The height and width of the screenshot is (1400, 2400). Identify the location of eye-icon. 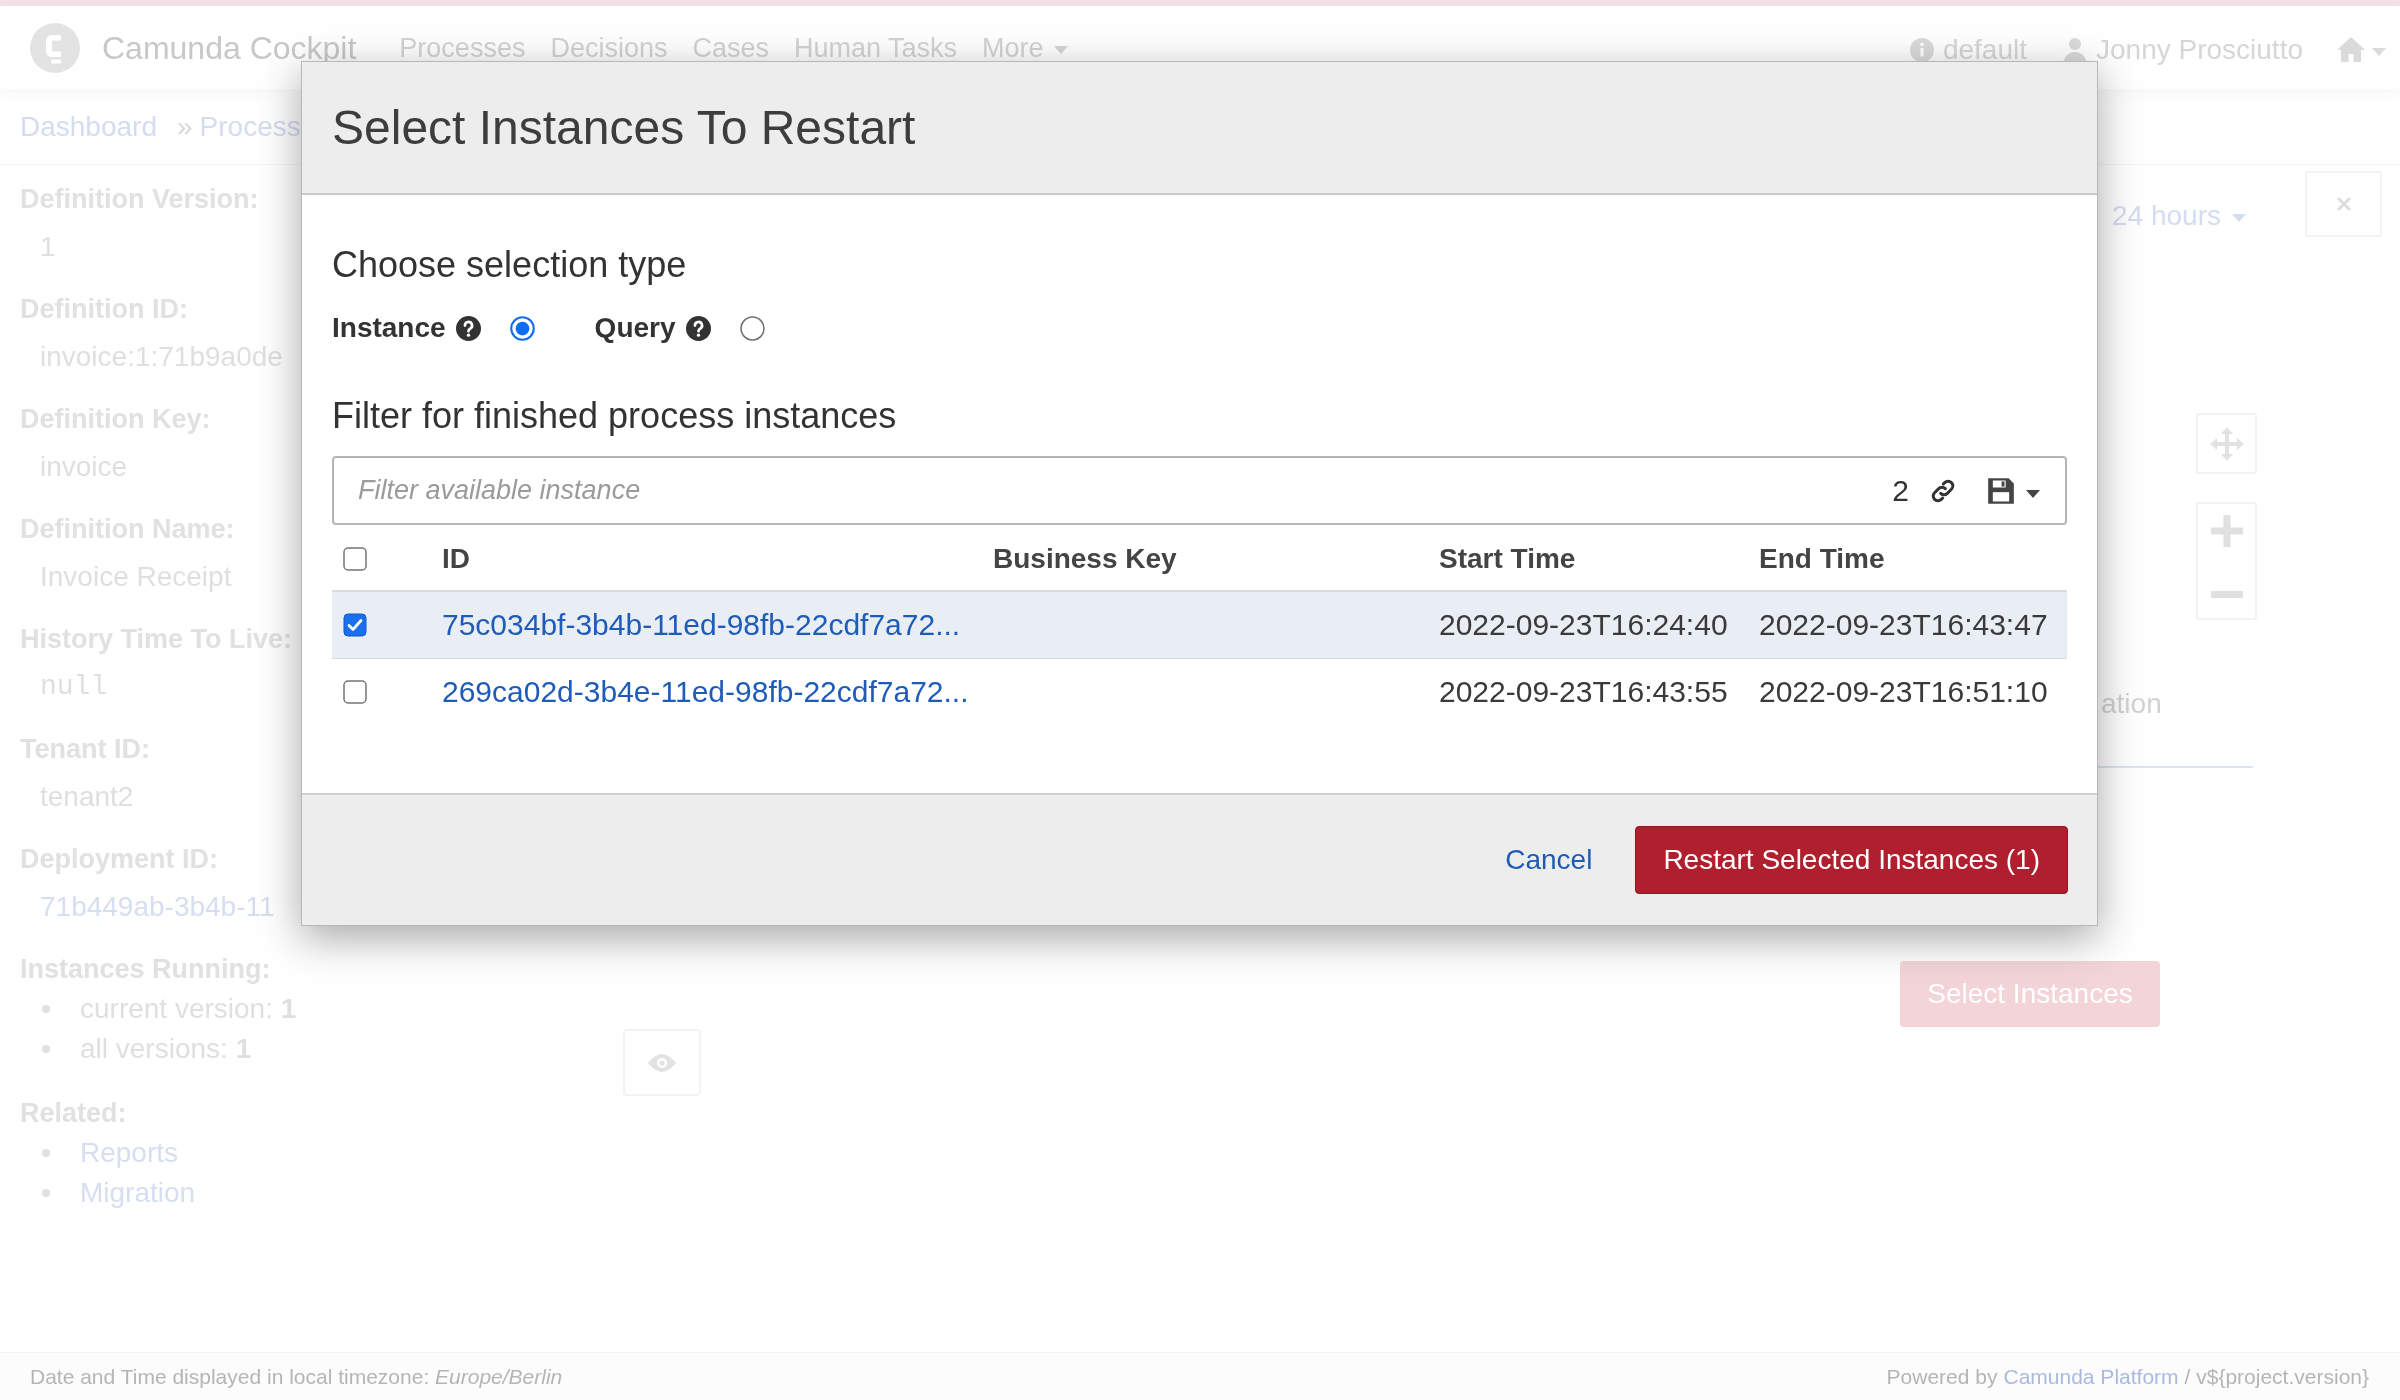
(662, 1062).